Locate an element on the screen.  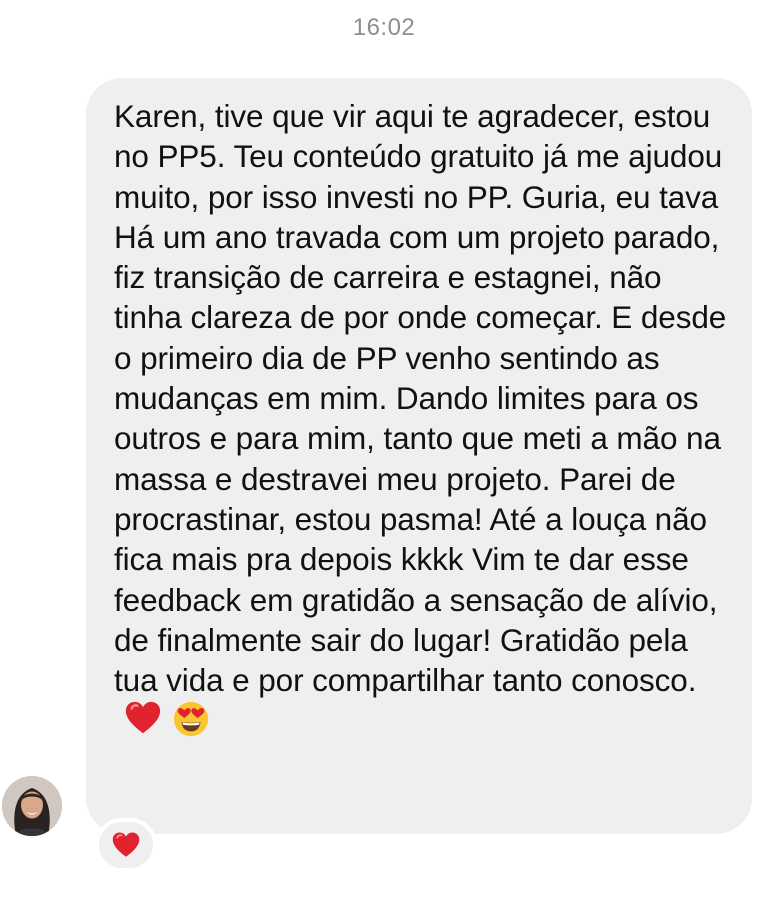
avatar is located at coordinates (32, 806).